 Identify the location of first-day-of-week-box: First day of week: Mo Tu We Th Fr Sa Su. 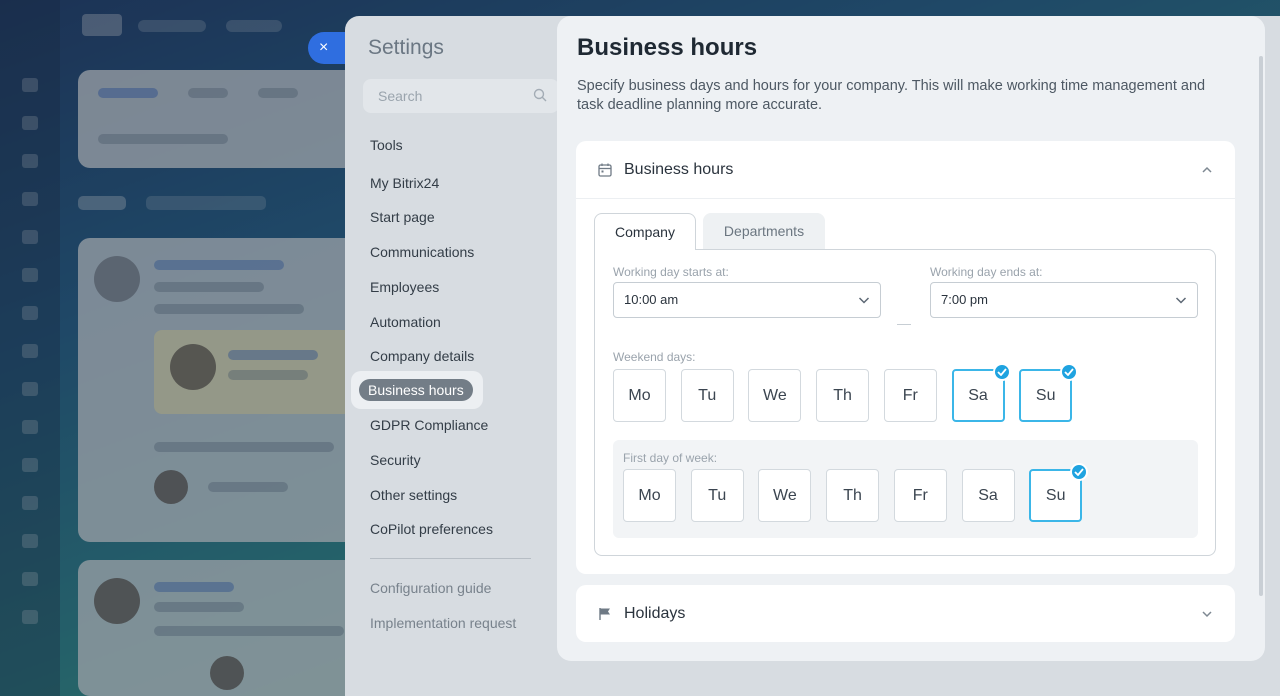
(905, 489).